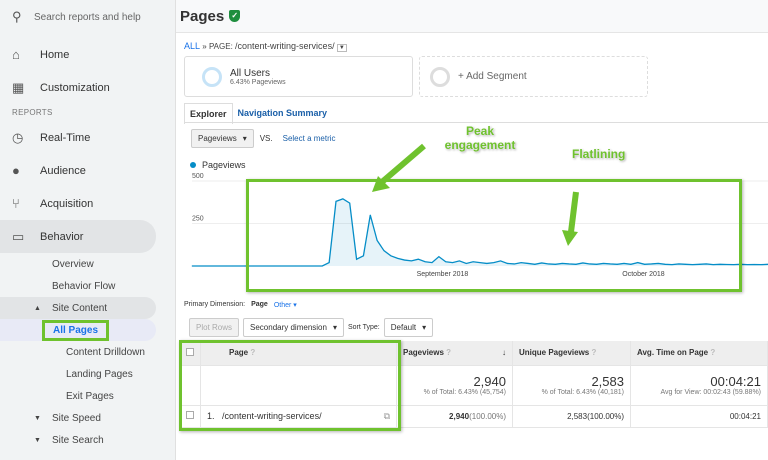 The width and height of the screenshot is (768, 460). I want to click on search-icon: ⚲, so click(17, 16).